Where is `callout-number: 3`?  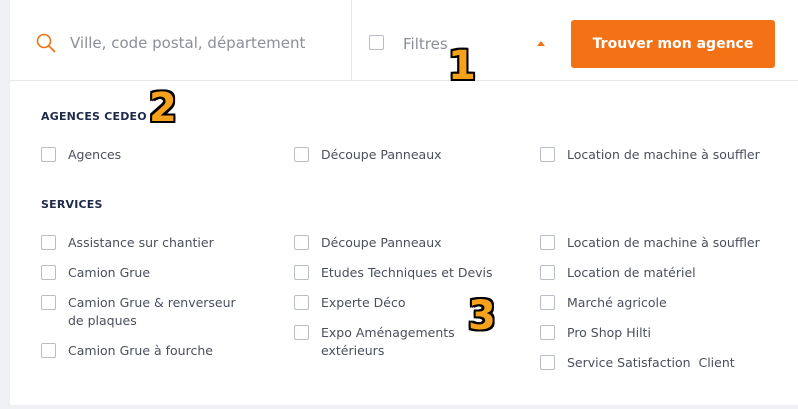
callout-number: 3 is located at coordinates (482, 316).